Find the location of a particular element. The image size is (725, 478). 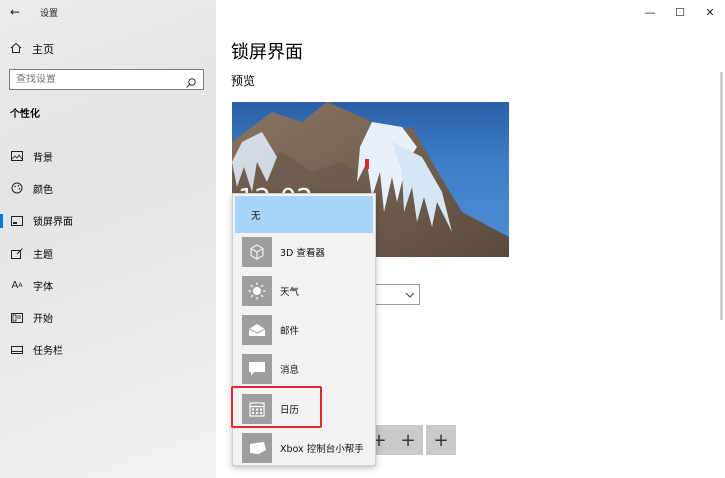

dropdown-item-label: 3D 查看器 is located at coordinates (302, 253).